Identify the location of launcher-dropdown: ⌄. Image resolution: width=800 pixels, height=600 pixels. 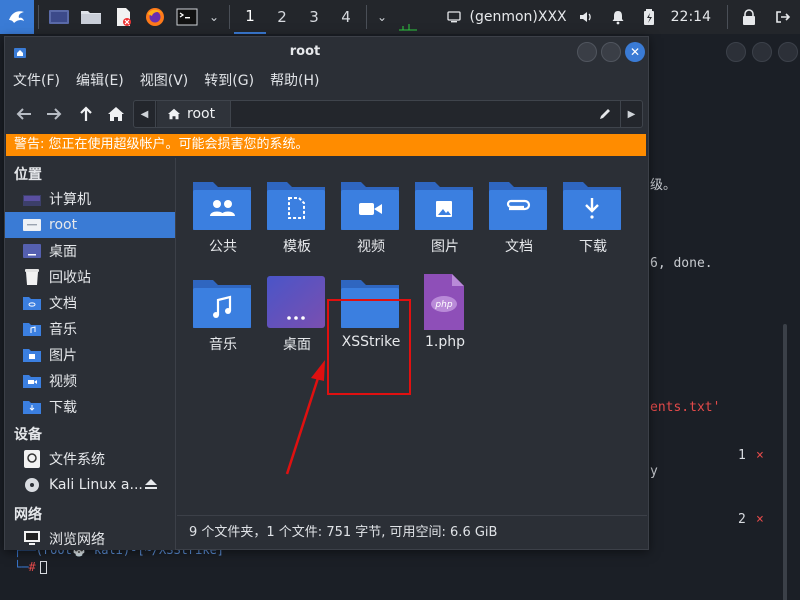
(214, 17).